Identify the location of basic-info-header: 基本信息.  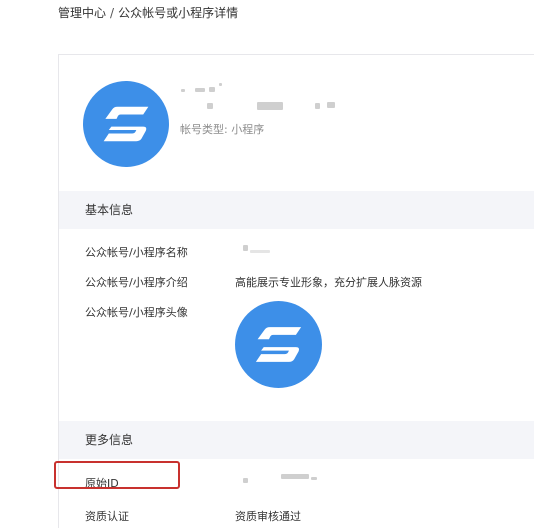
(296, 210).